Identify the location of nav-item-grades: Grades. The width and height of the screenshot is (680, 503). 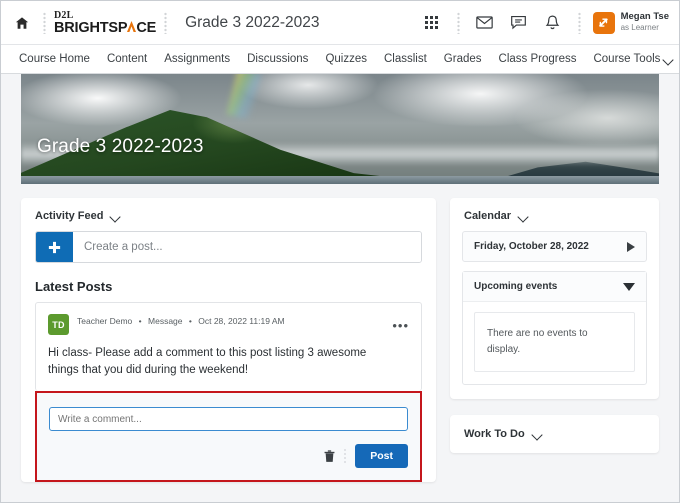
(463, 59).